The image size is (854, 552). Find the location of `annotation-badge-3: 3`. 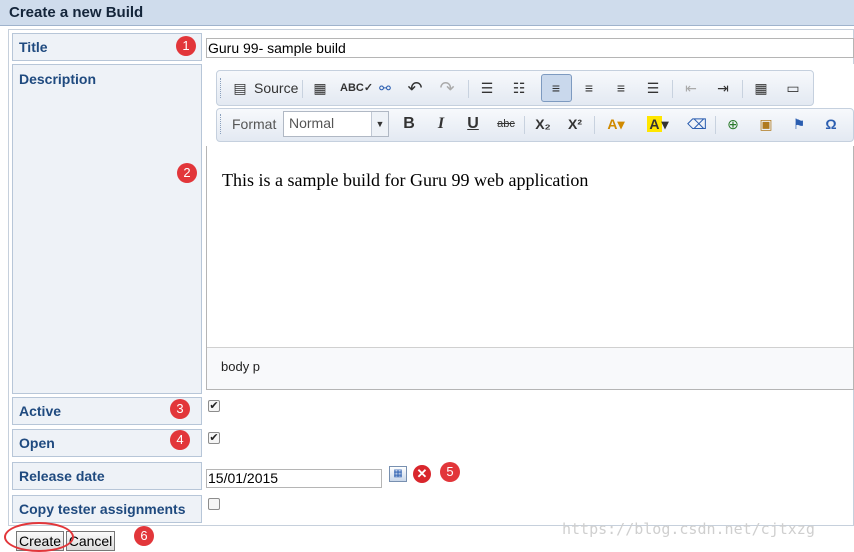

annotation-badge-3: 3 is located at coordinates (180, 409).